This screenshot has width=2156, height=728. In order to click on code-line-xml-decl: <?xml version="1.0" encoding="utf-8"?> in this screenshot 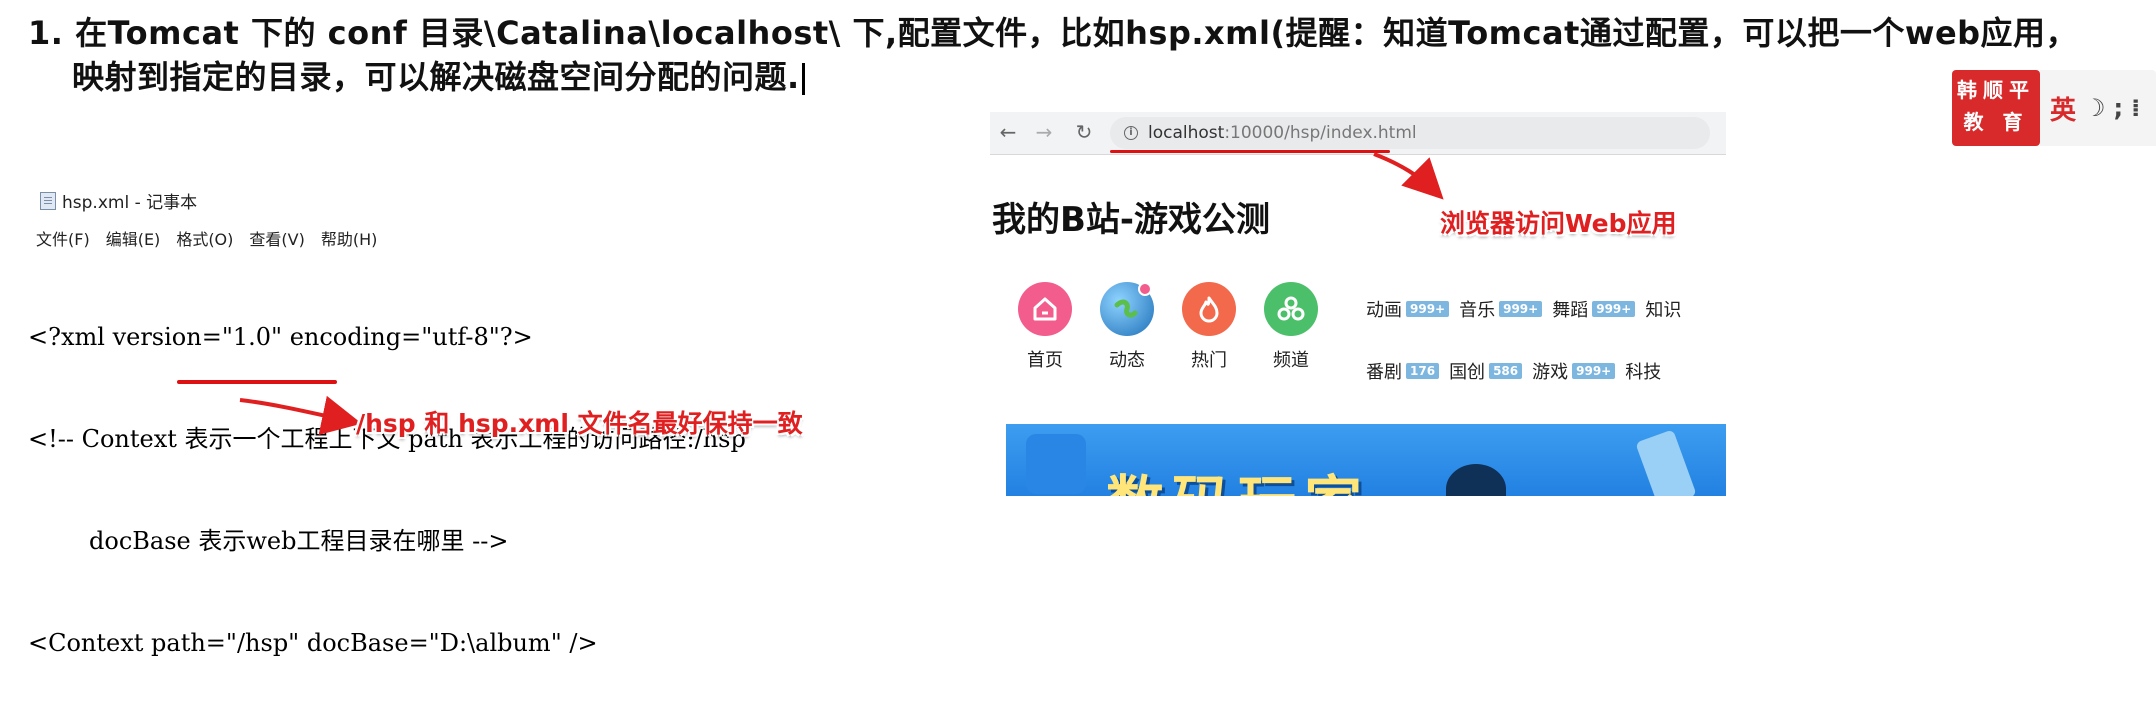, I will do `click(280, 337)`.